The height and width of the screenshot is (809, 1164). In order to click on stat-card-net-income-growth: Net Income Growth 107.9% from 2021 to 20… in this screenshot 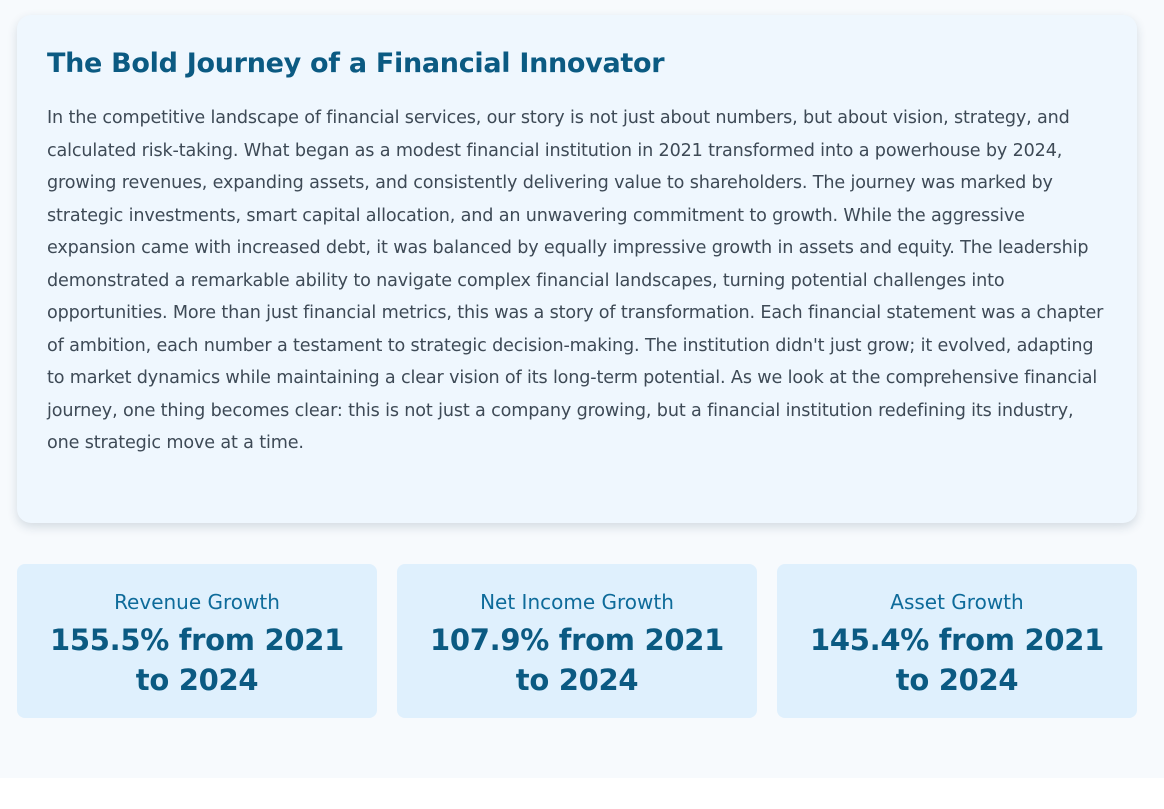, I will do `click(577, 641)`.